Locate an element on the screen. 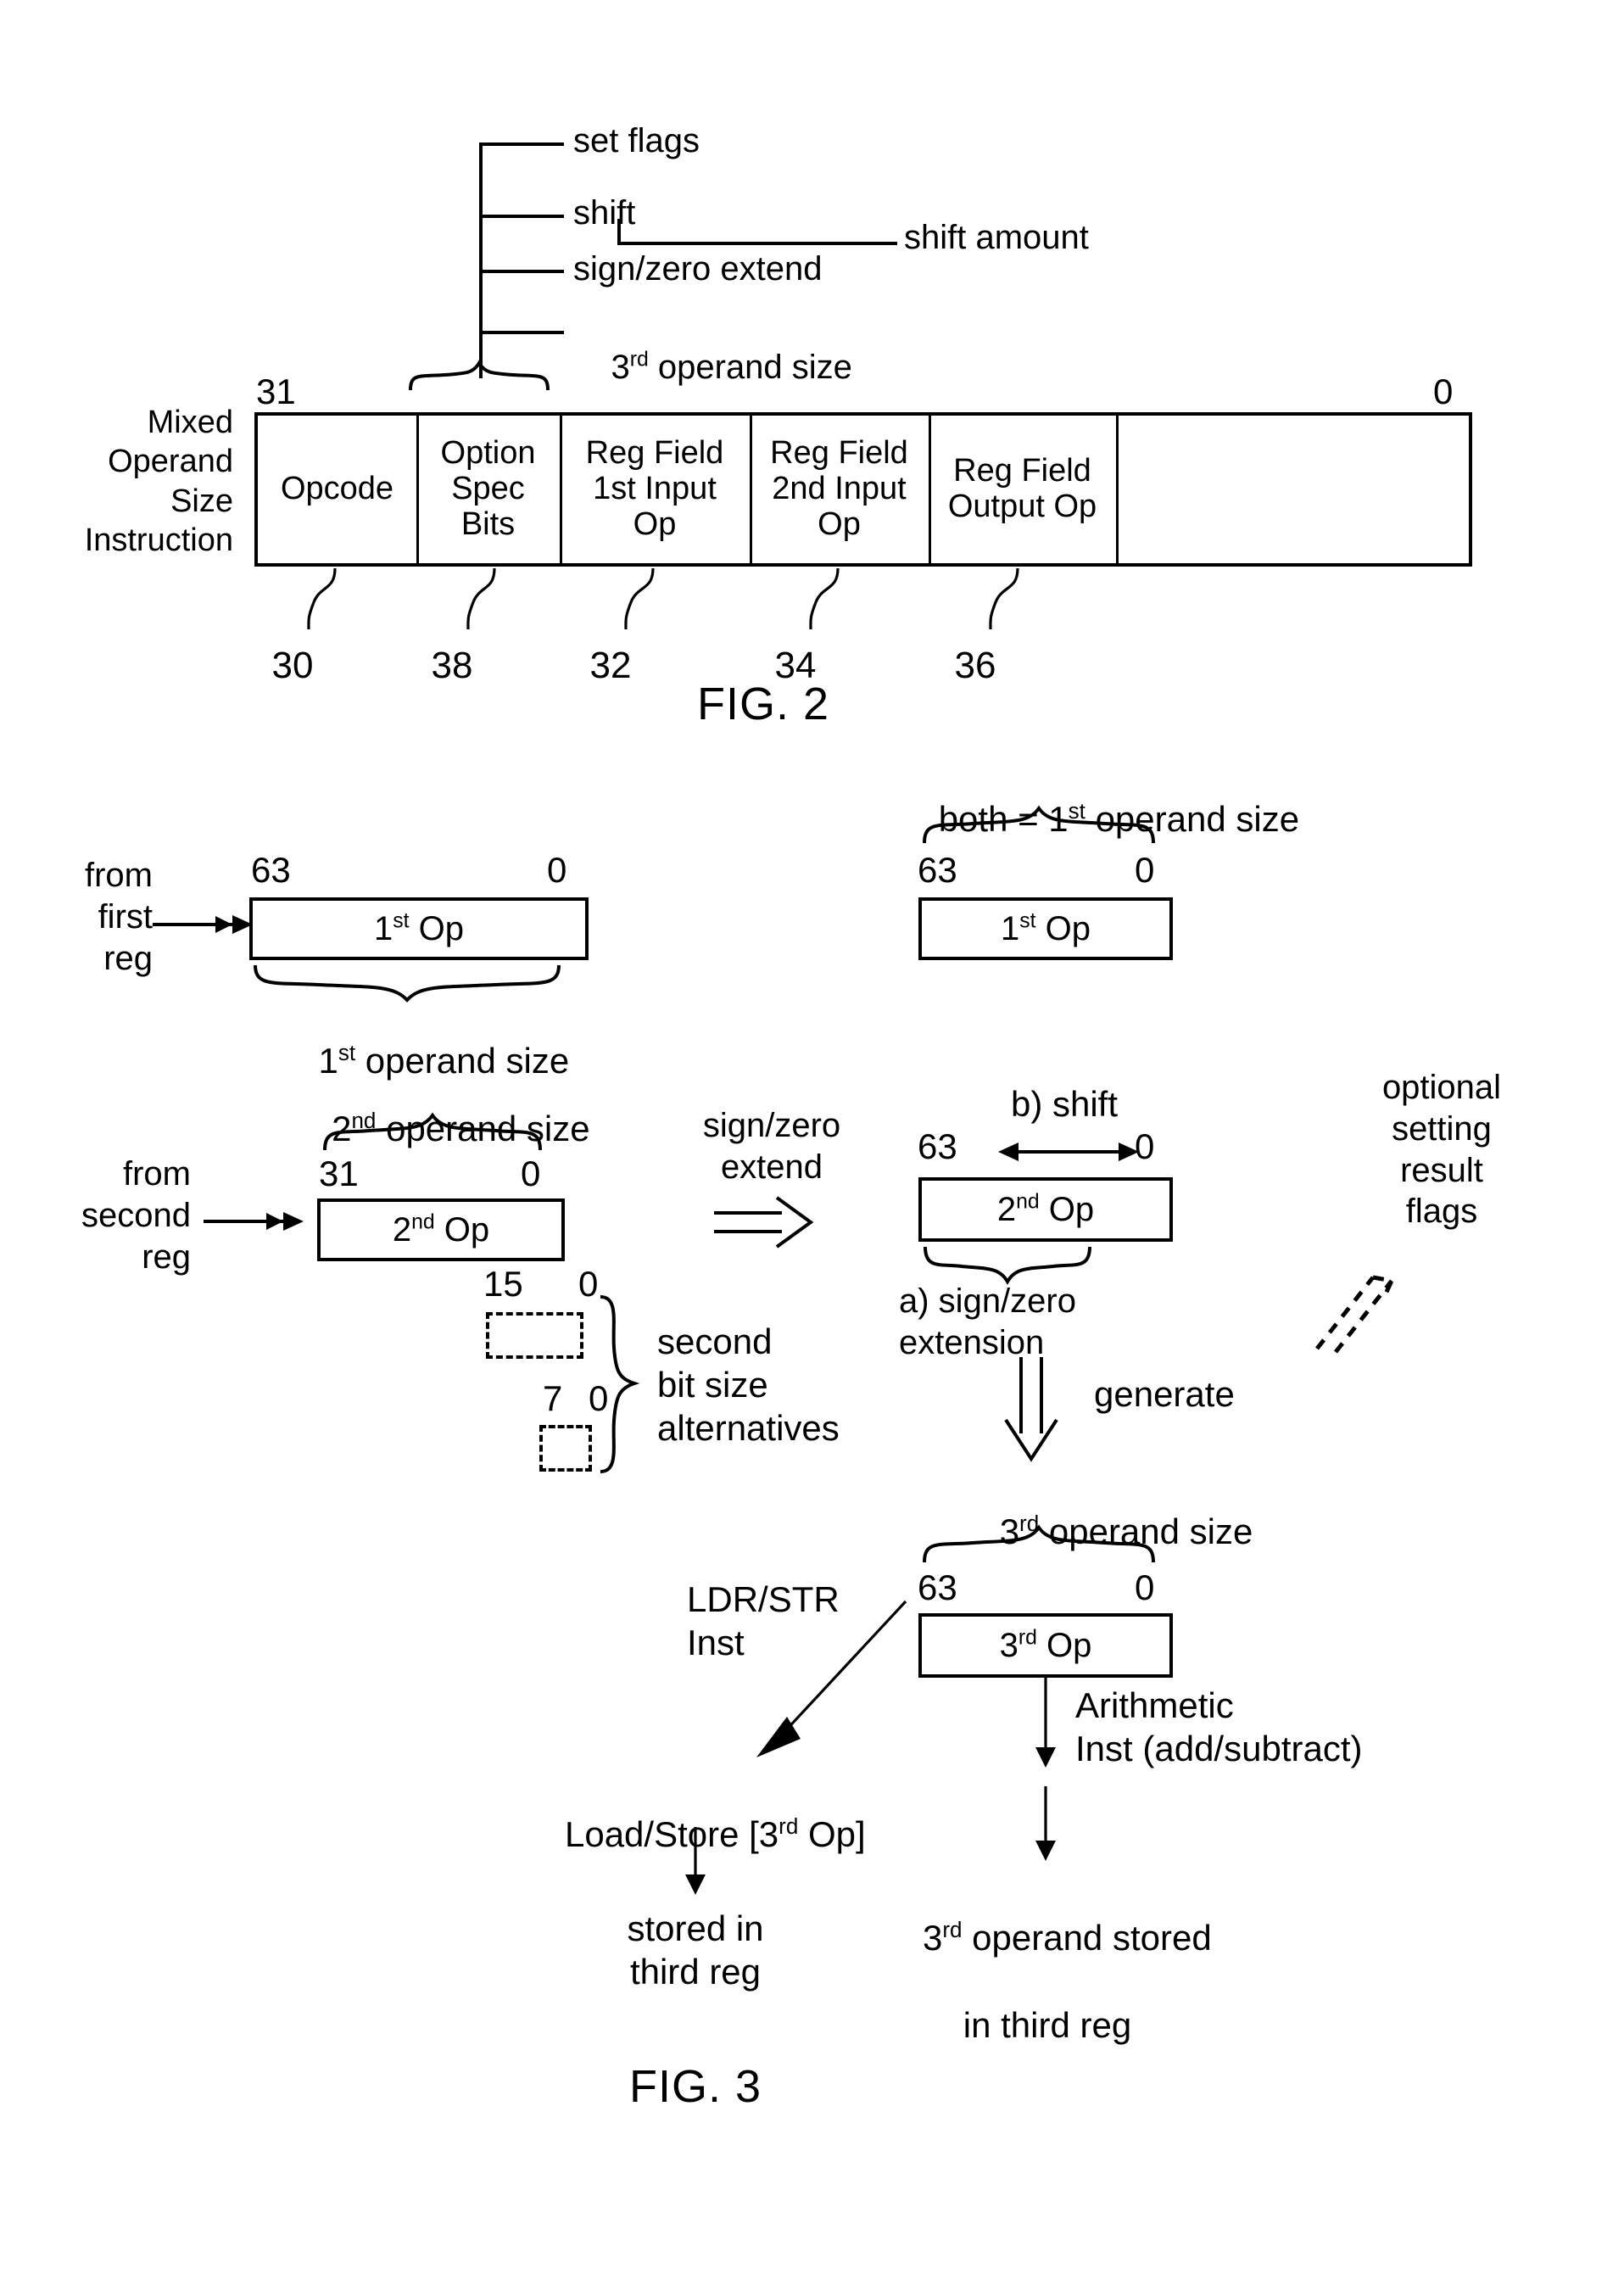  option-callout-trunk is located at coordinates (481, 260).